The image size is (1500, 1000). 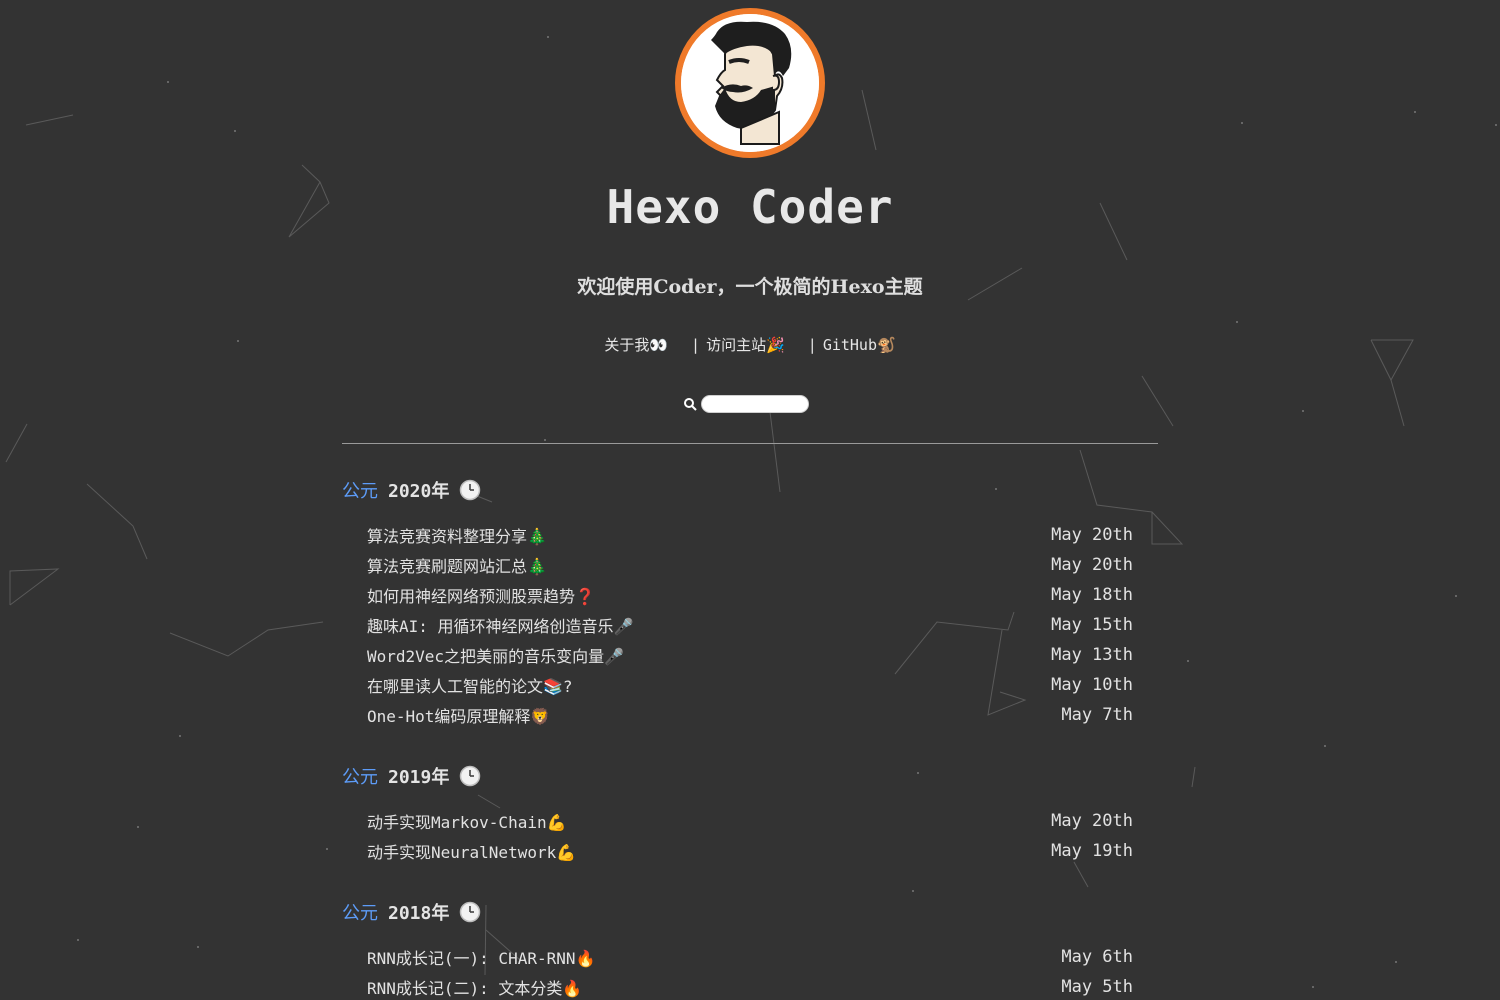 What do you see at coordinates (1097, 957) in the screenshot?
I see `post-date: May 6th` at bounding box center [1097, 957].